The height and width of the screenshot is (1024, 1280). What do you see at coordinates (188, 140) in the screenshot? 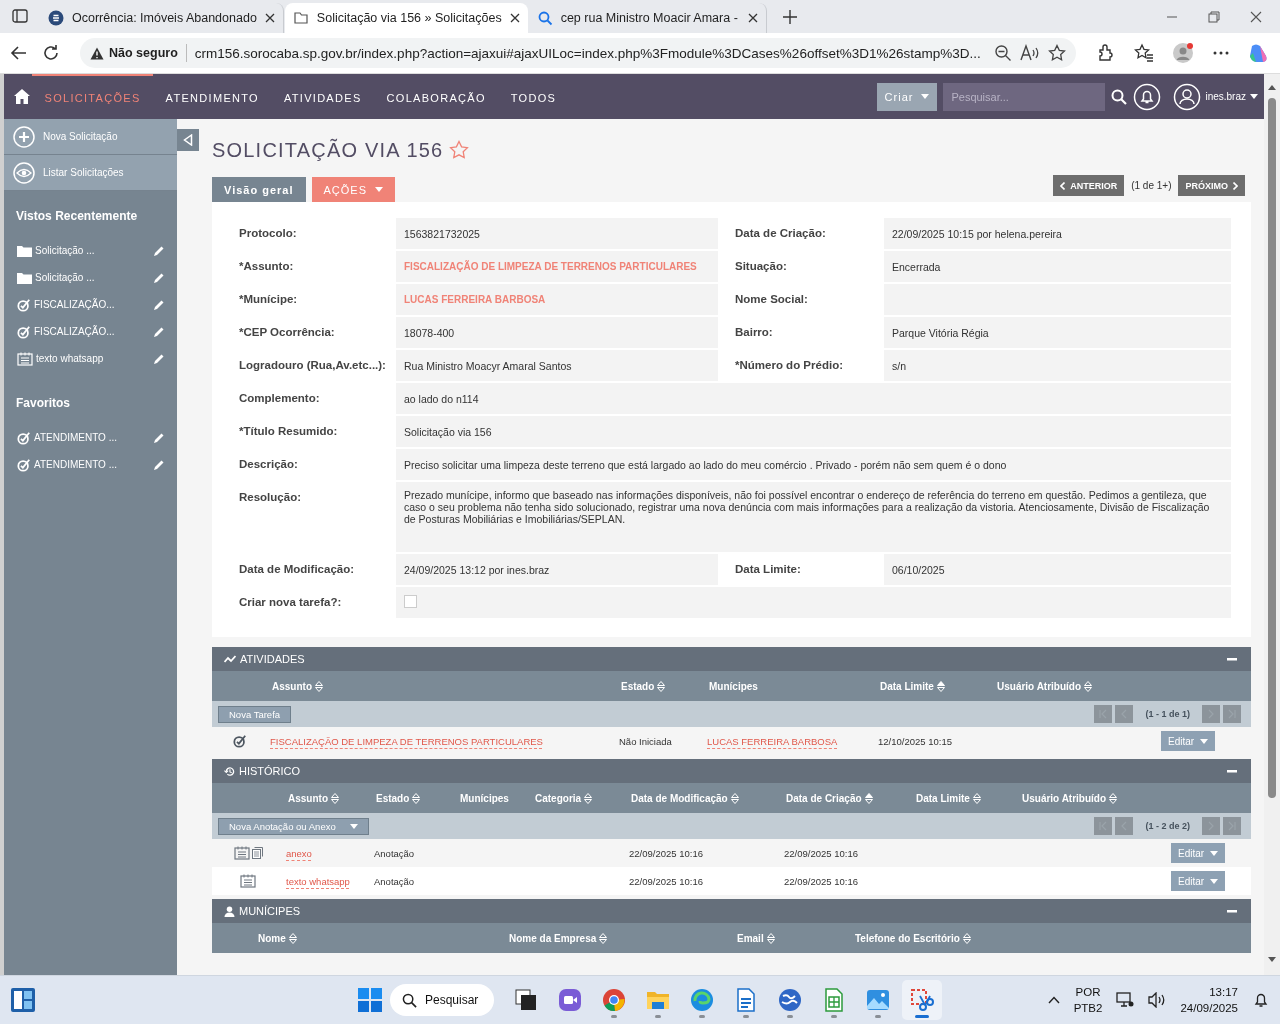
I see `collapse-sidebar-button` at bounding box center [188, 140].